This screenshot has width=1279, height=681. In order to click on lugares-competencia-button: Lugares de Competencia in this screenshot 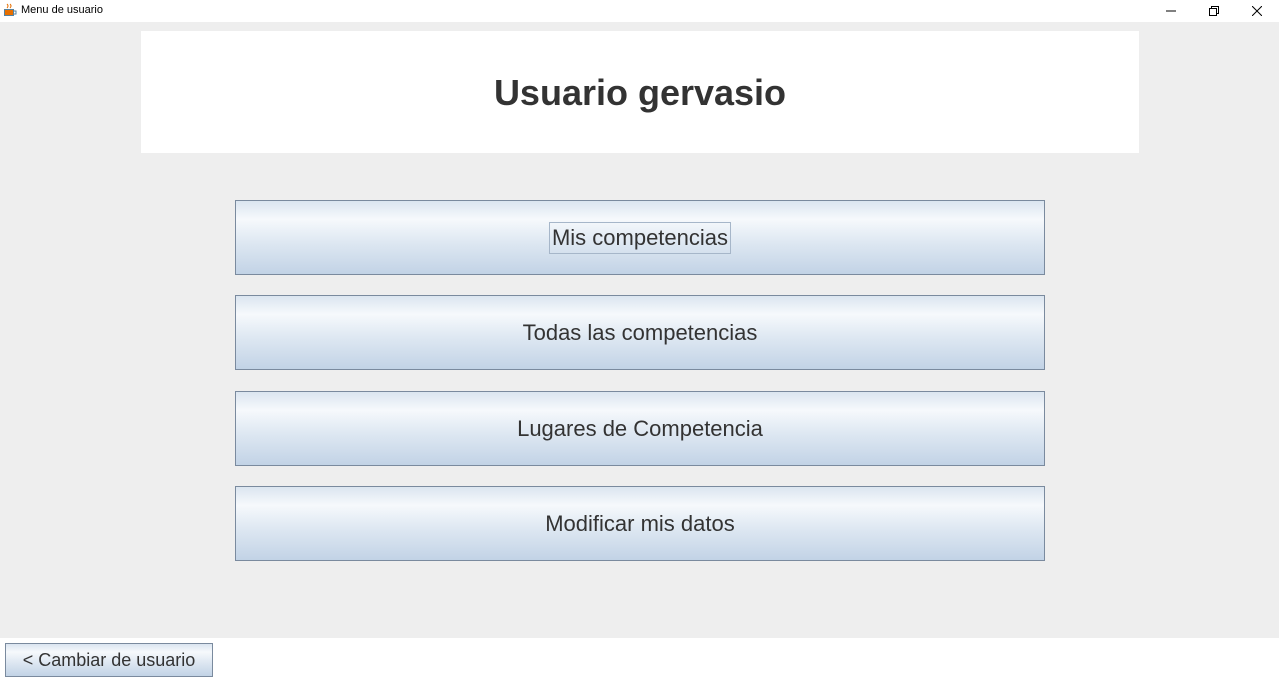, I will do `click(640, 428)`.